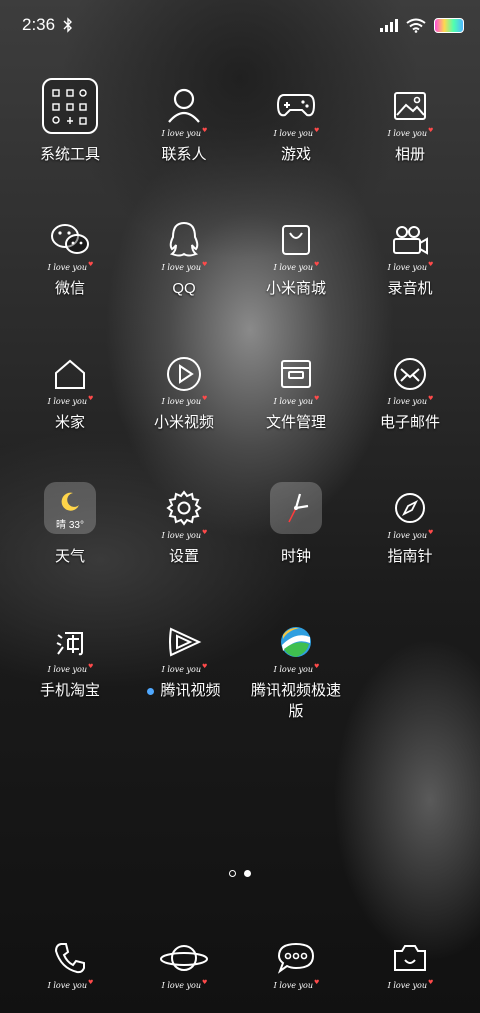 The height and width of the screenshot is (1013, 480). Describe the element at coordinates (70, 525) in the screenshot. I see `weather-badge: 晴 33°` at that location.